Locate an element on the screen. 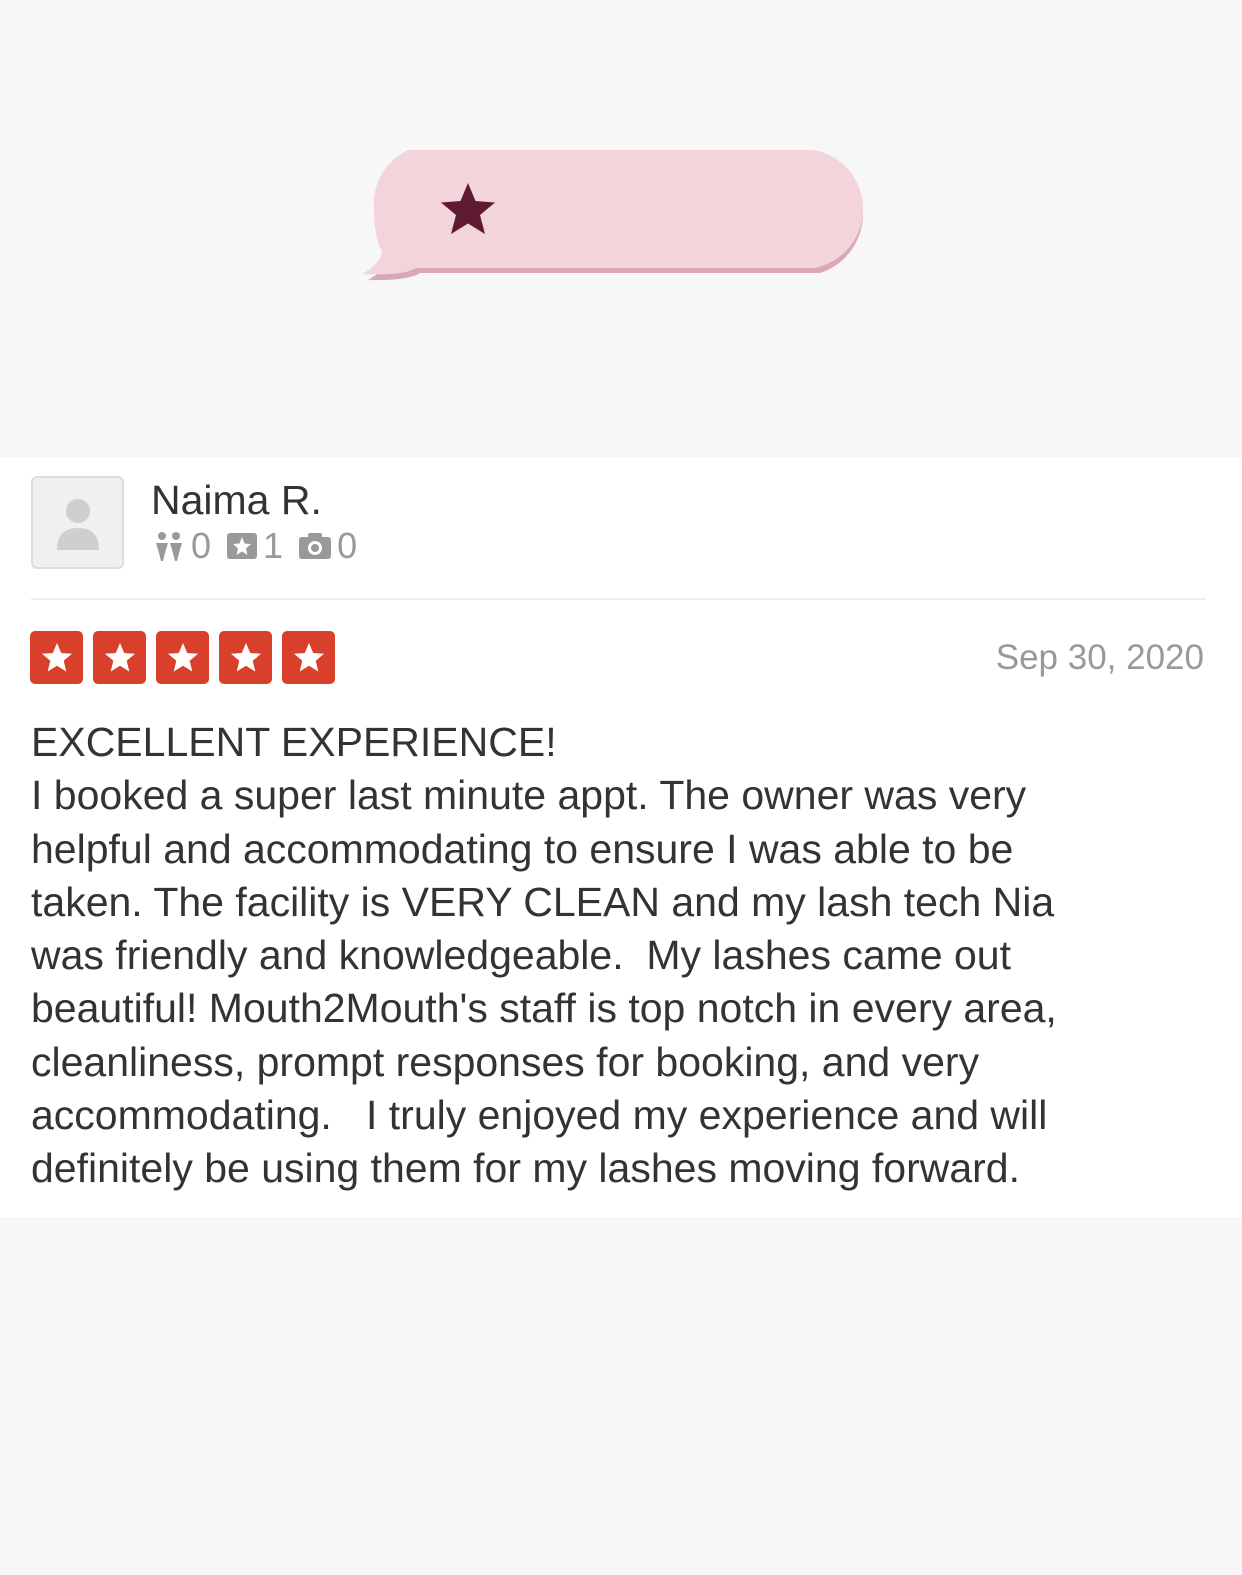  friends-icon is located at coordinates (169, 546).